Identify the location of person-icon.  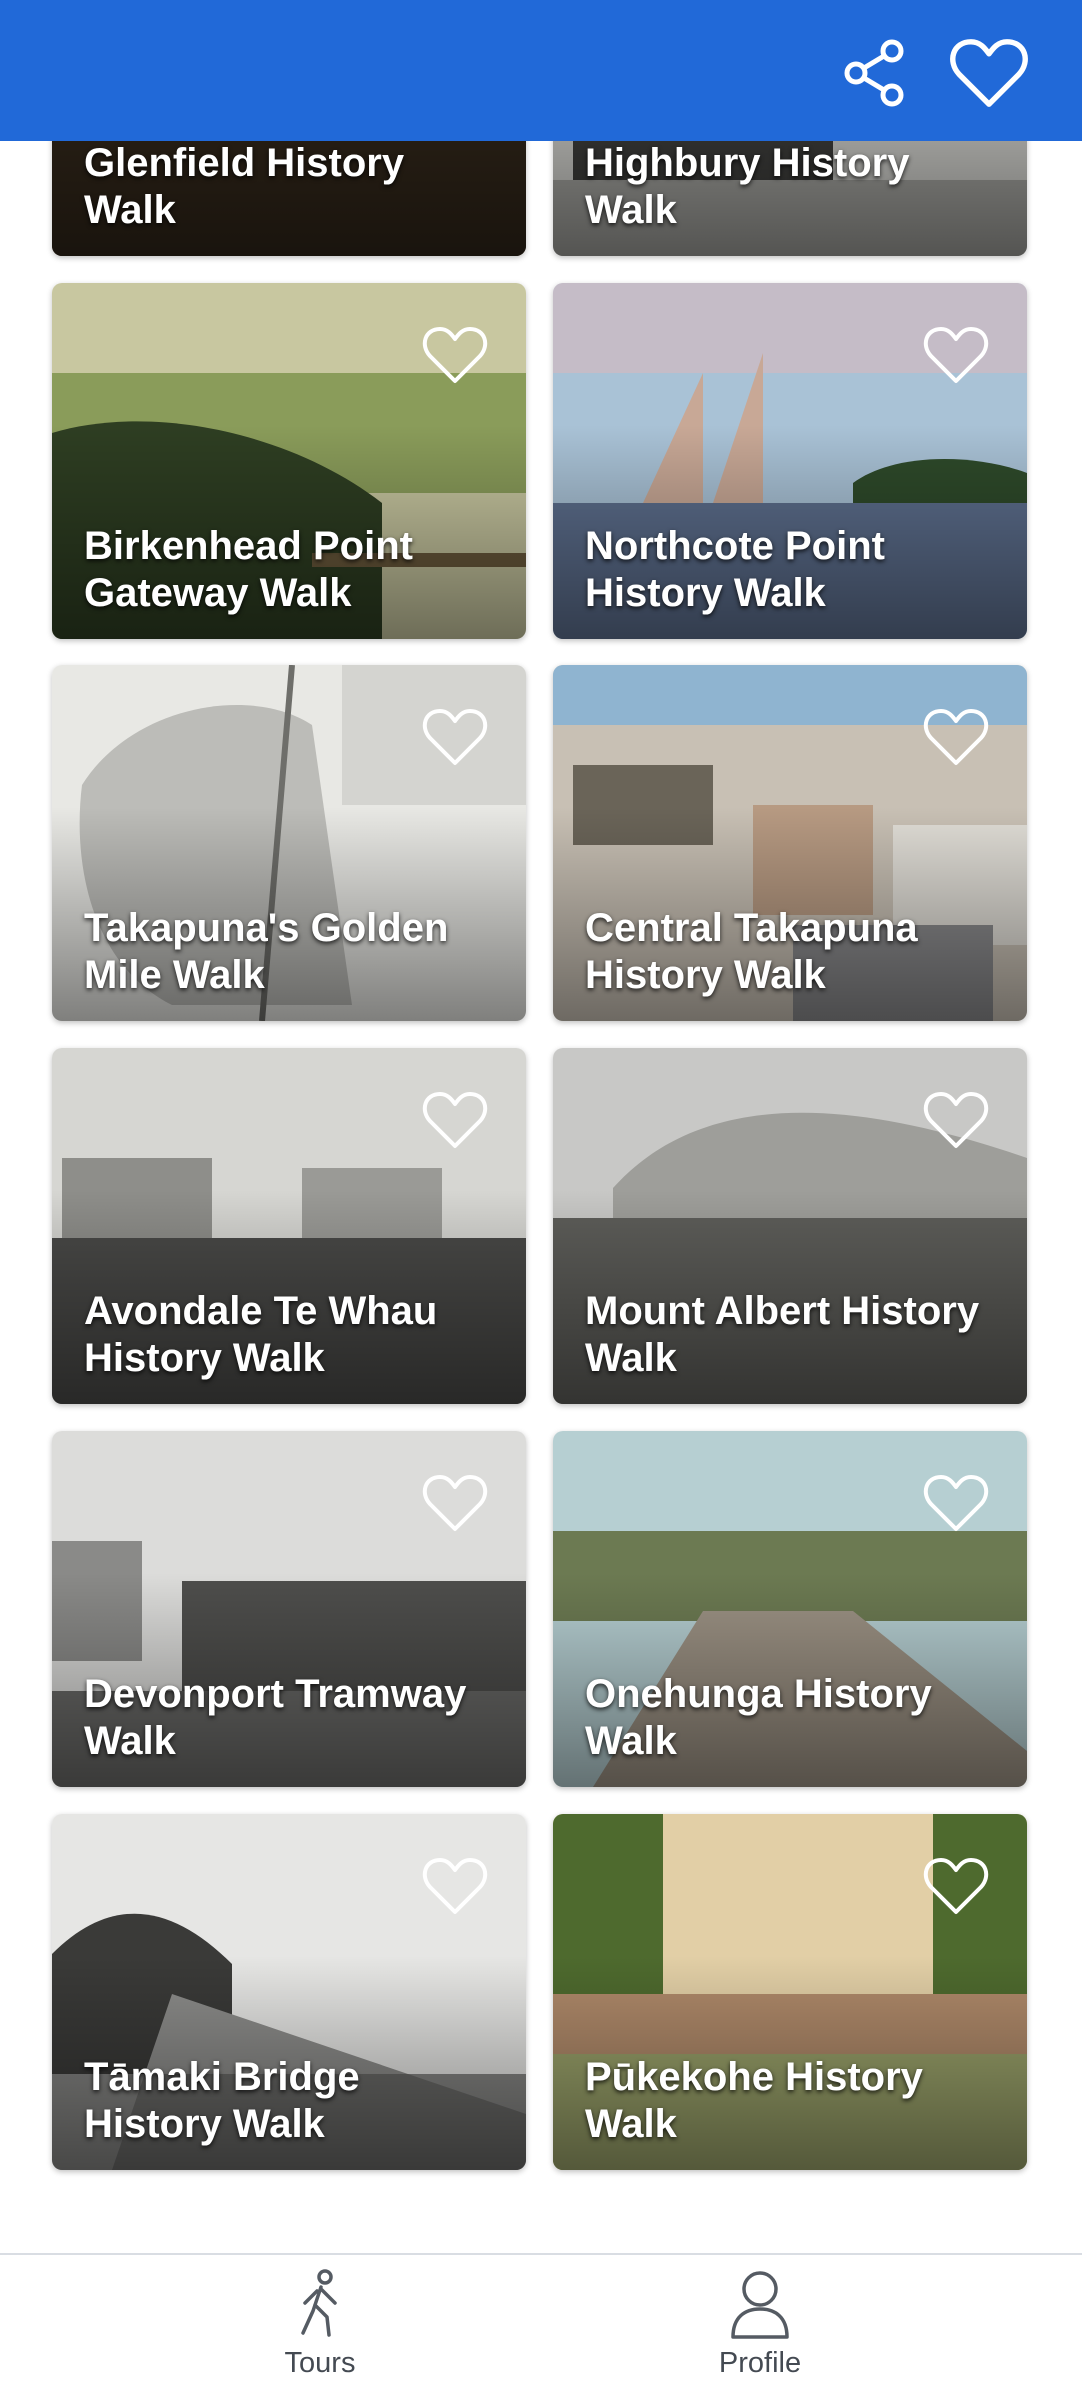
(760, 2305).